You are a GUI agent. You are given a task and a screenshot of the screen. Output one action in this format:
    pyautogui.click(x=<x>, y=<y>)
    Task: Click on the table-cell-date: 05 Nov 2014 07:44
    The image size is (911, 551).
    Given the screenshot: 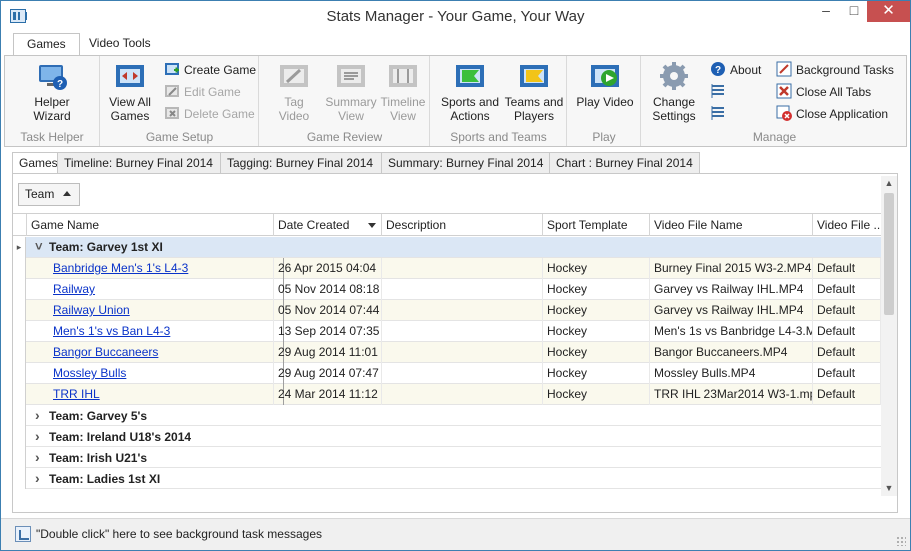 What is the action you would take?
    pyautogui.click(x=328, y=310)
    